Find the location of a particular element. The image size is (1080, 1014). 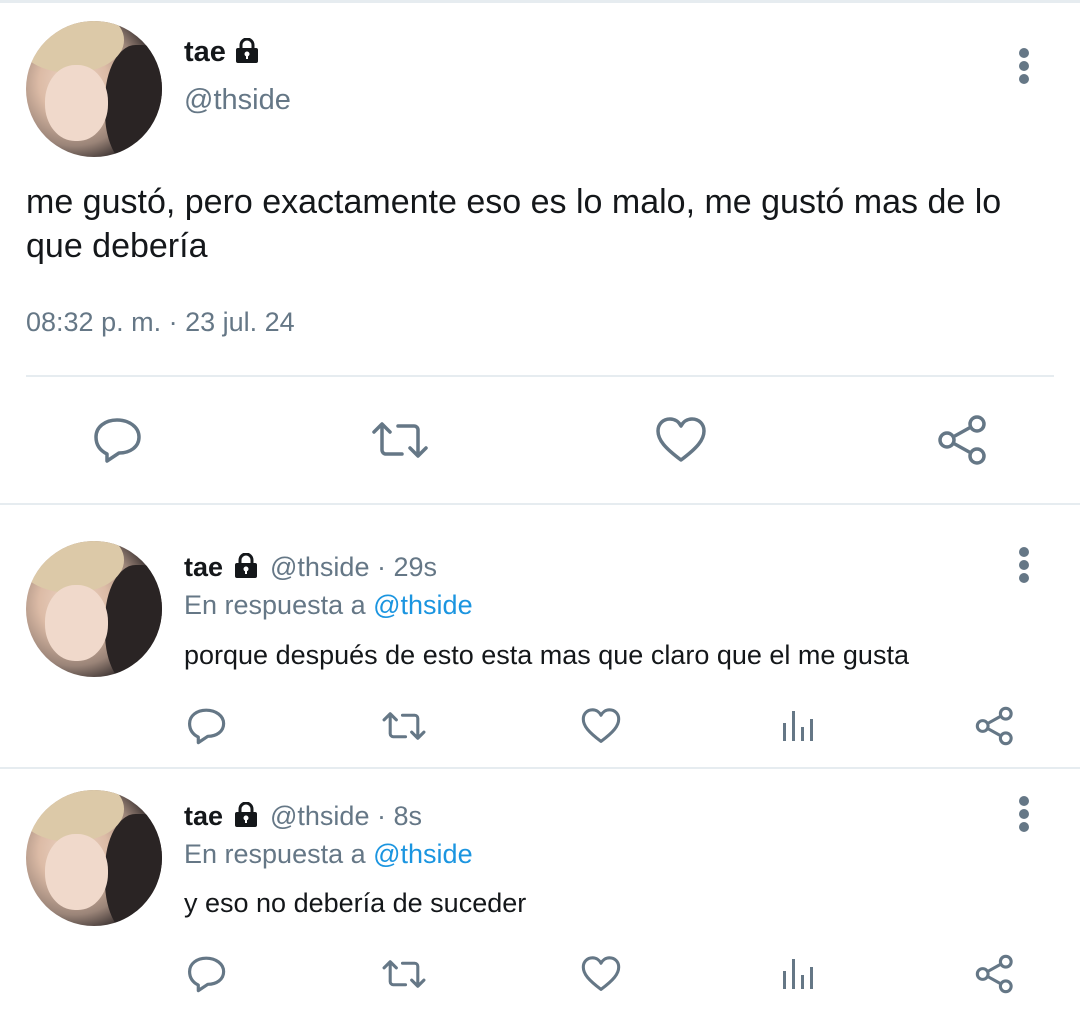

tweet-timestamp: 08:32 p. m. · 23 jul. 24 is located at coordinates (160, 322).